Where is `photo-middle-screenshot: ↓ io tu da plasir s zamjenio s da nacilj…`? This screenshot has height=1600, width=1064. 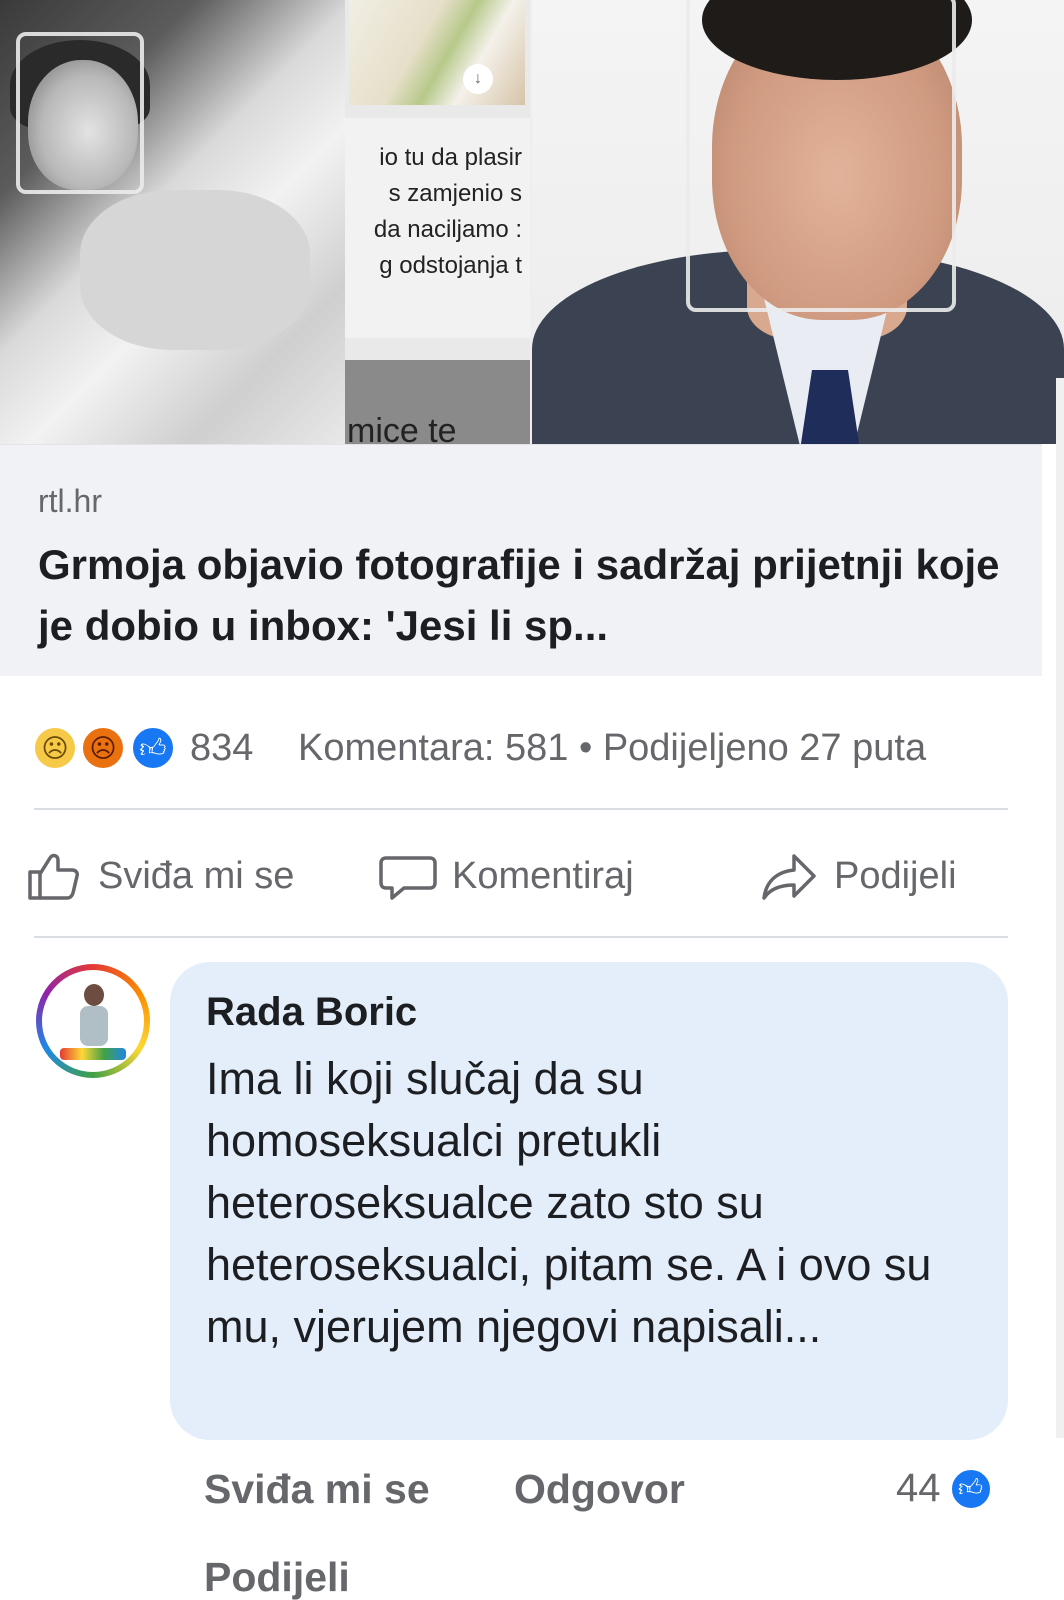
photo-middle-screenshot: ↓ io tu da plasir s zamjenio s da nacilj… is located at coordinates (437, 222).